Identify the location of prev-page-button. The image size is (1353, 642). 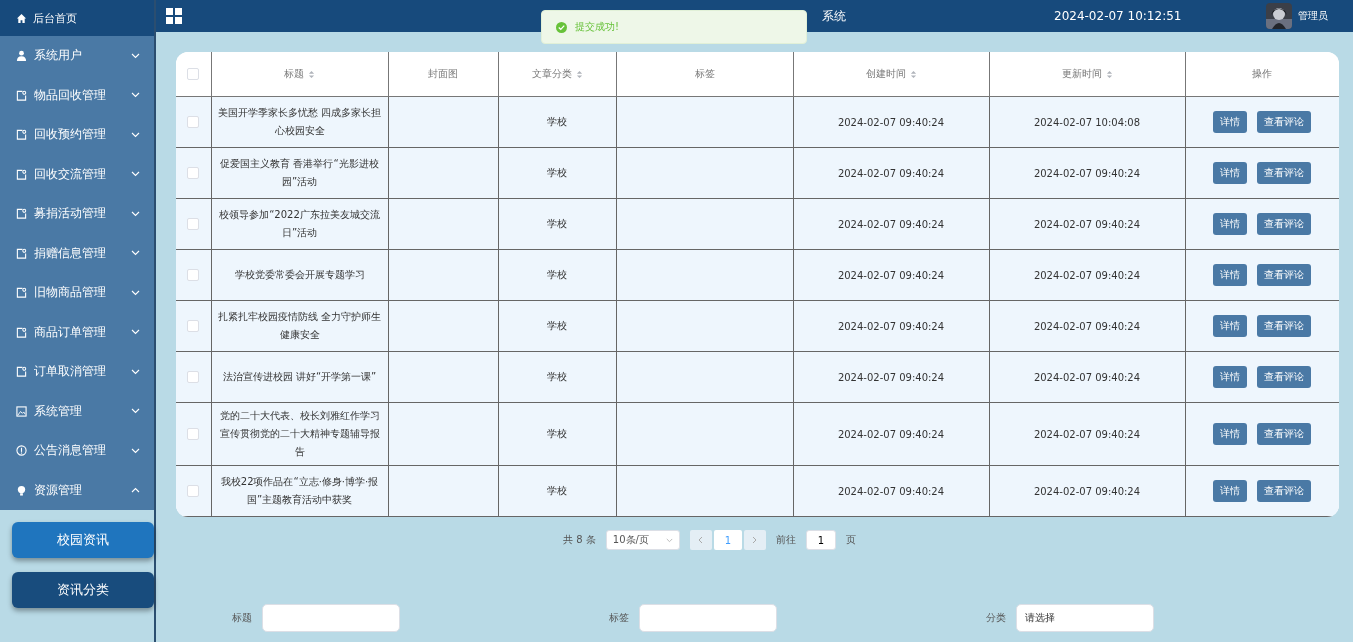
(700, 540).